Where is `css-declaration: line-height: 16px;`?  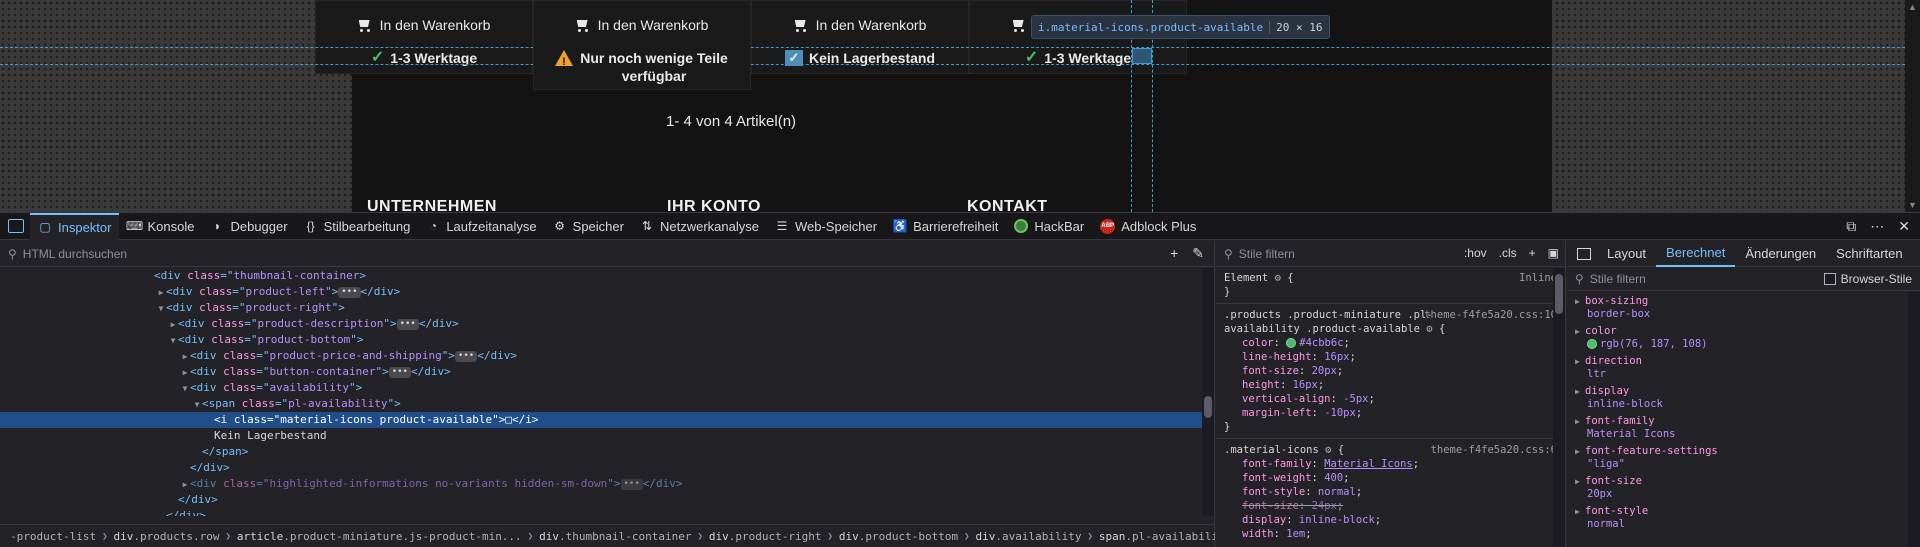 css-declaration: line-height: 16px; is located at coordinates (1390, 357).